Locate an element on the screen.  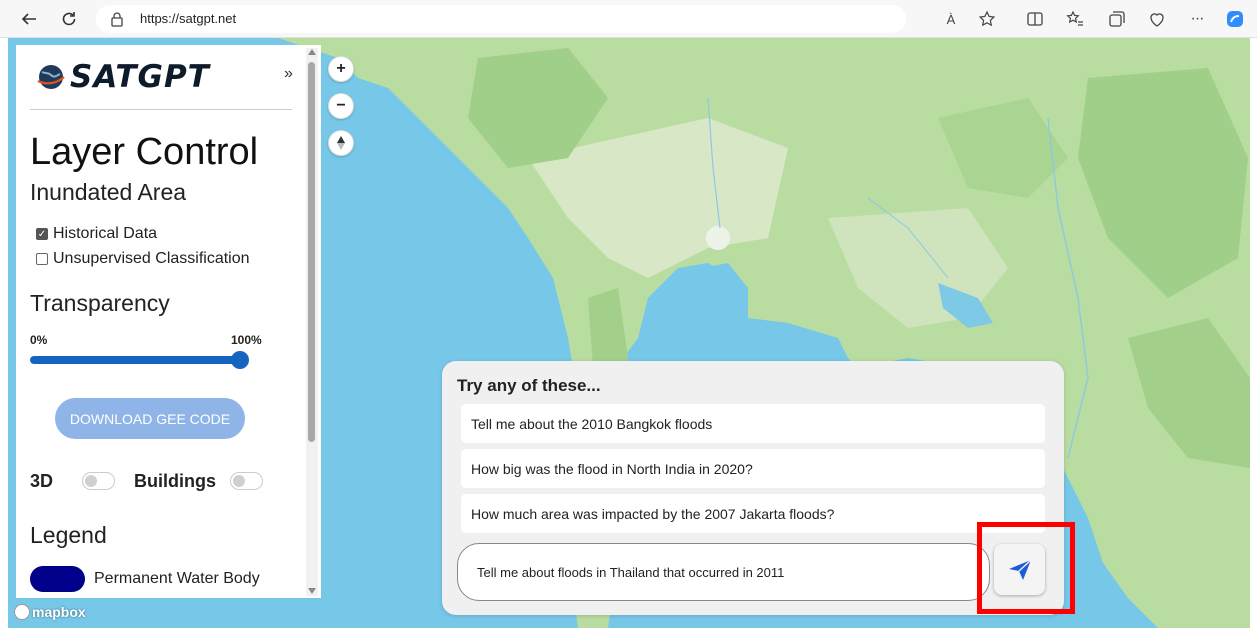
mapbox-attribution: mapbox is located at coordinates (50, 612).